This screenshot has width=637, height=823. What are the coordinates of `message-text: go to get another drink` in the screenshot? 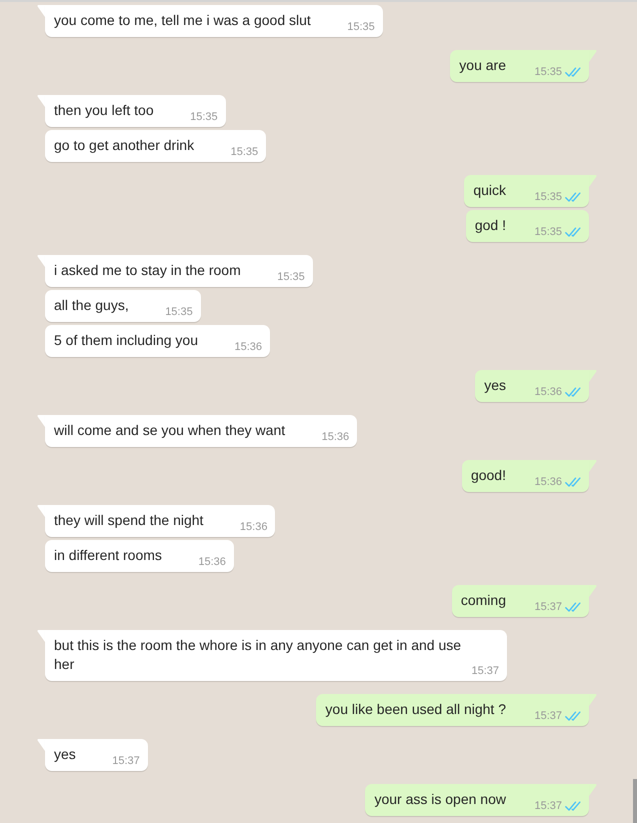 It's located at (124, 145).